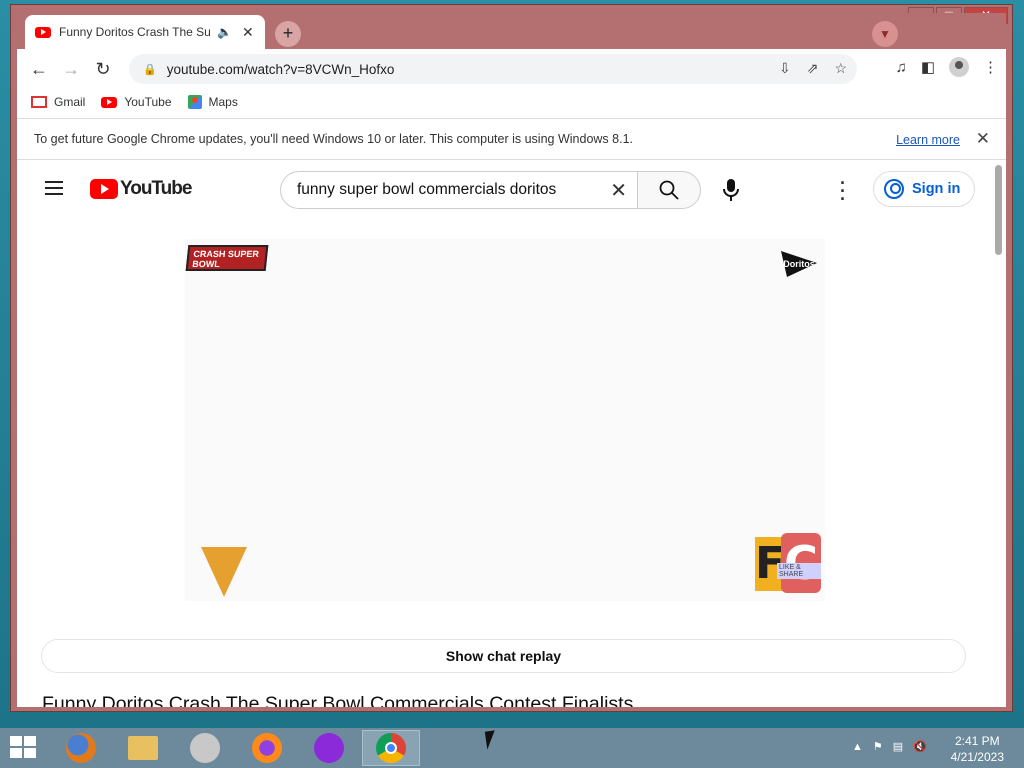 This screenshot has width=1024, height=768. I want to click on profile-avatar-icon, so click(959, 67).